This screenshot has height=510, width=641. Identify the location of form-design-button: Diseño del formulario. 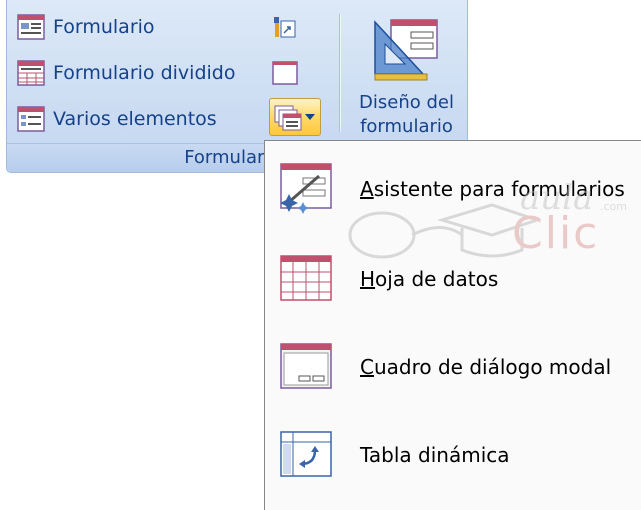
(406, 78).